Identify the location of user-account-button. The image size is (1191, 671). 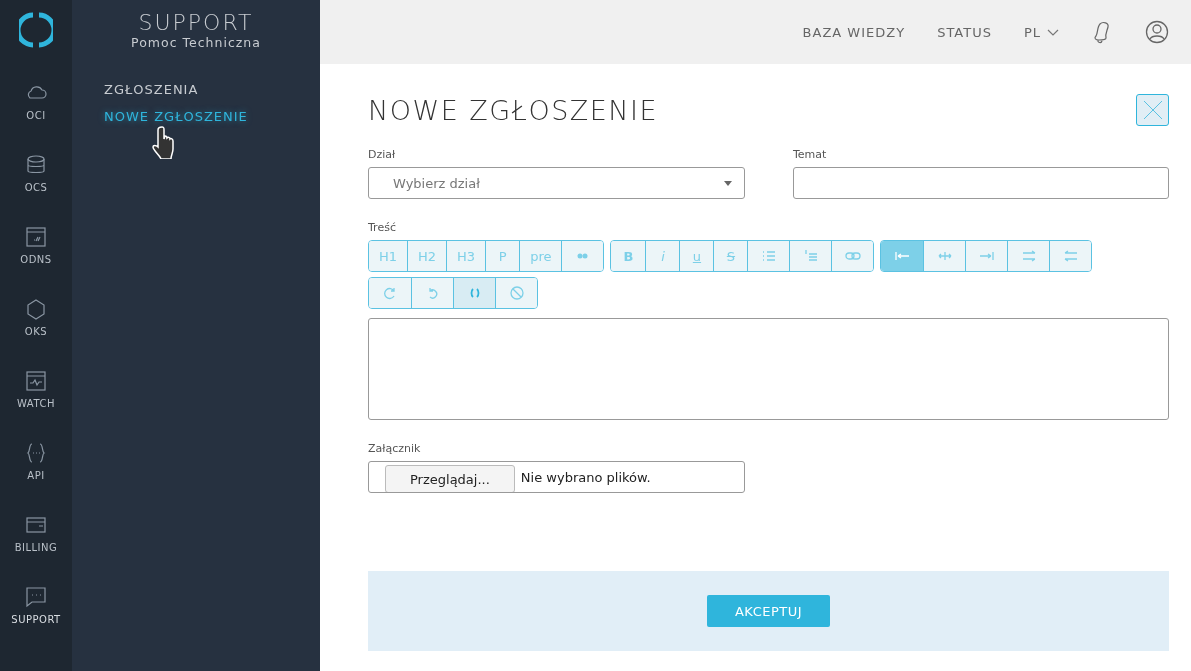
(1157, 32).